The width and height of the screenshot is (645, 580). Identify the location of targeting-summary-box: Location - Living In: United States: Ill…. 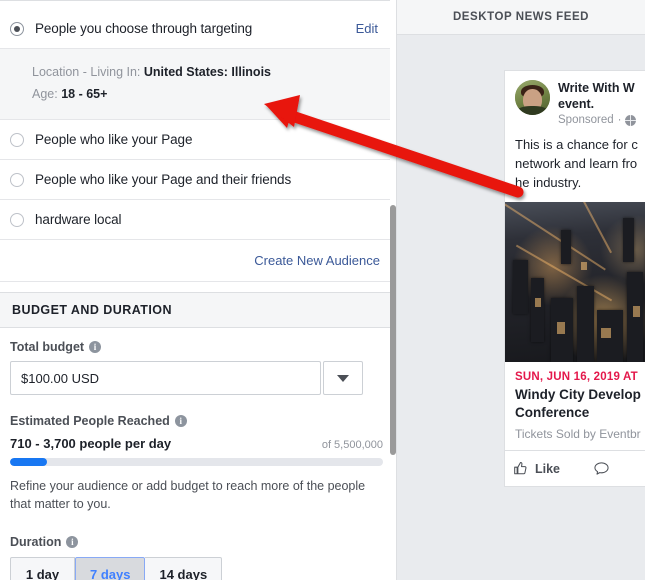
(195, 84).